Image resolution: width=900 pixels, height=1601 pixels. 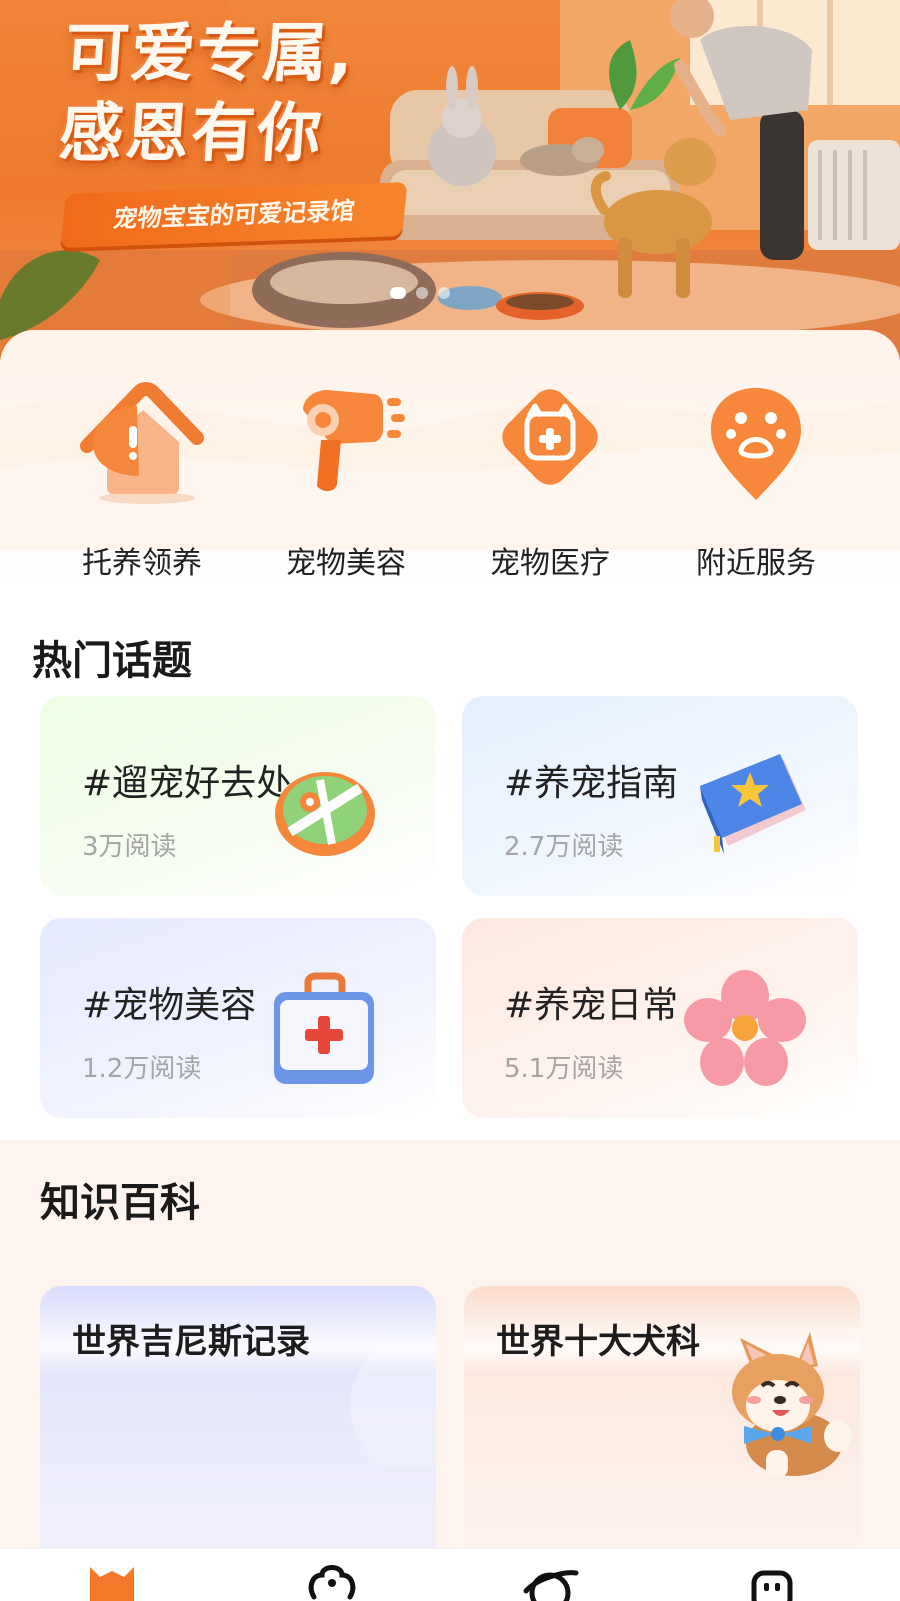 I want to click on service-item-grooming: 宠物美容, so click(x=346, y=481).